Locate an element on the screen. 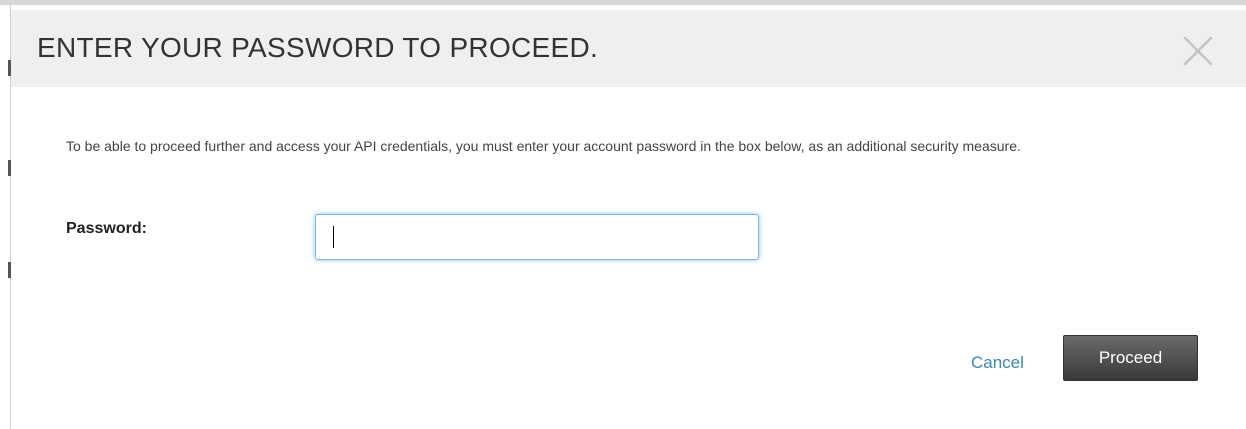 The width and height of the screenshot is (1246, 429). dialog-title: ENTER YOUR PASSWORD TO PROCEED. is located at coordinates (318, 47).